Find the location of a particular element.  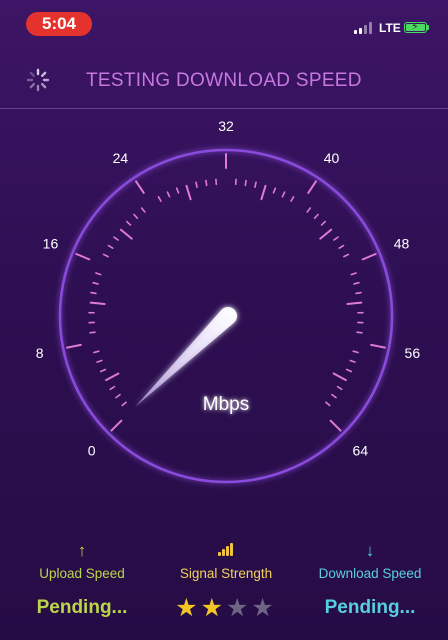

upload-speed-label: Upload Speed is located at coordinates (82, 573).